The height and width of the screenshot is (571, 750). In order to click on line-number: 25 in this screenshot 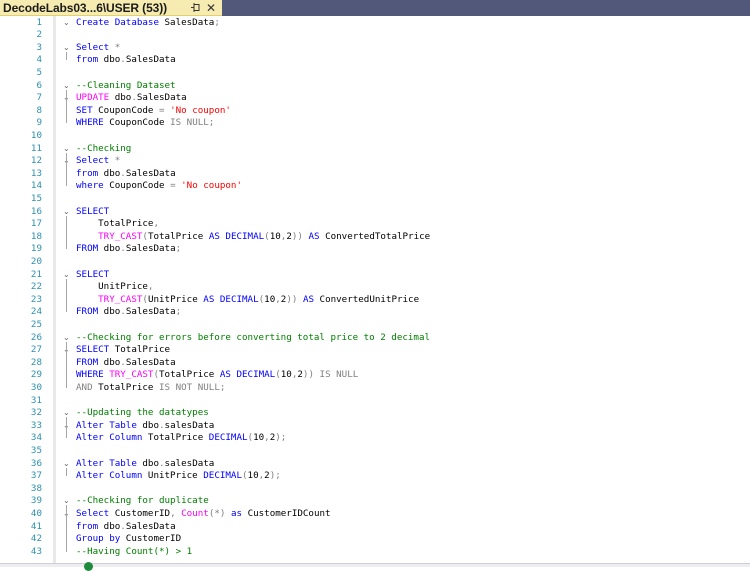, I will do `click(36, 324)`.